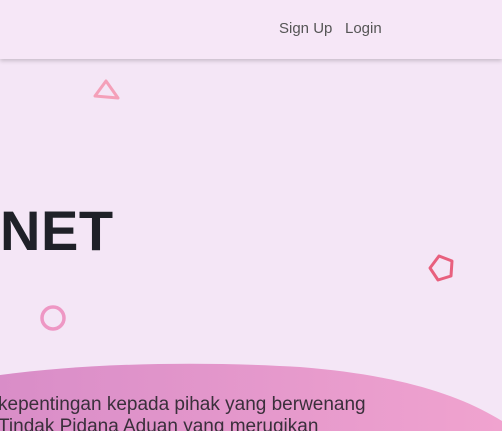 Image resolution: width=502 pixels, height=431 pixels. Describe the element at coordinates (441, 268) in the screenshot. I see `pentagon-outline-icon` at that location.